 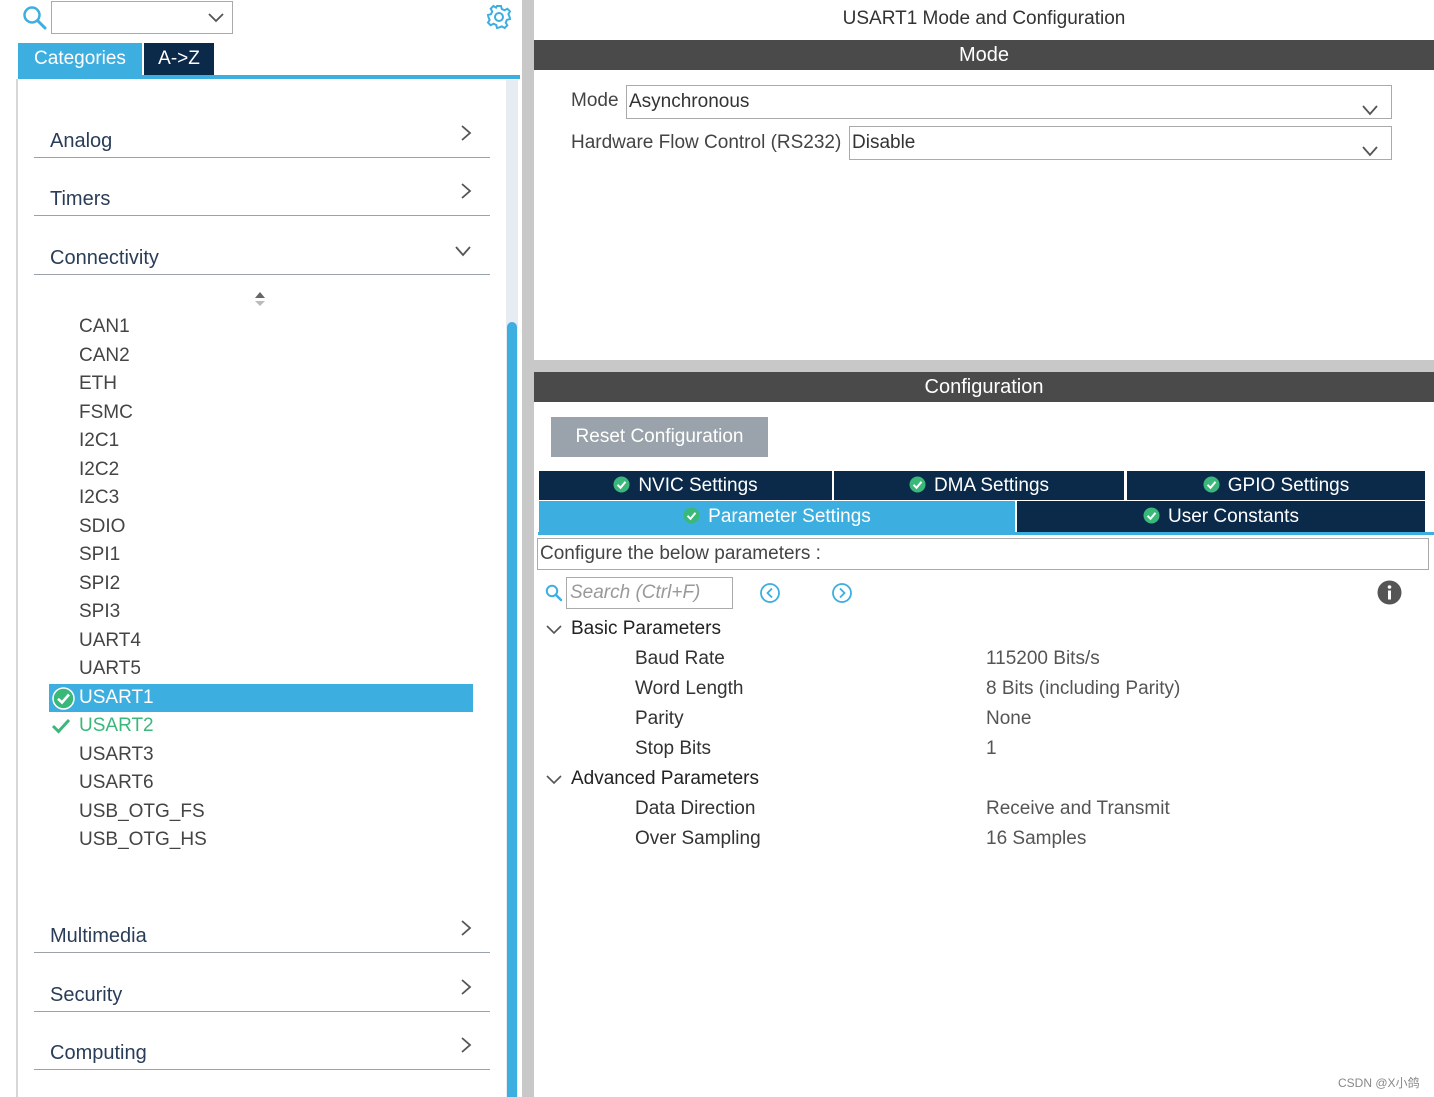 What do you see at coordinates (646, 629) in the screenshot?
I see `basic-parameters-group: Basic Parameters` at bounding box center [646, 629].